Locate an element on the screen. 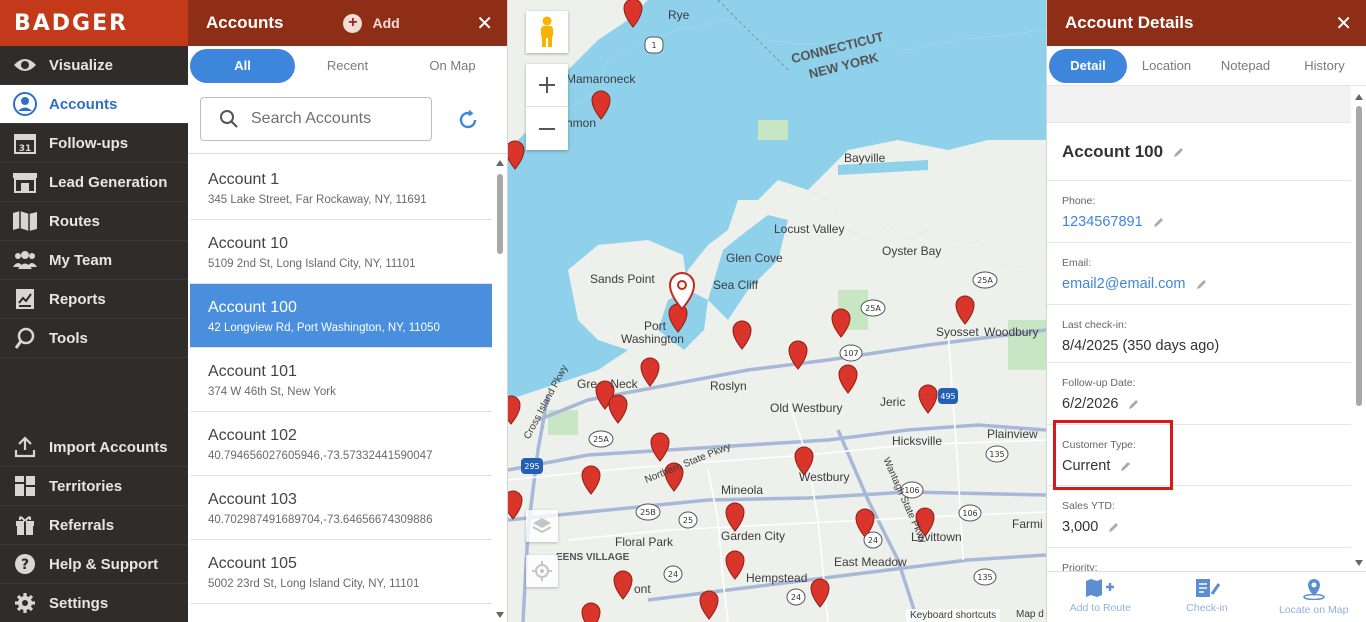 The height and width of the screenshot is (622, 1366). field-label: Last check-in: is located at coordinates (1094, 325).